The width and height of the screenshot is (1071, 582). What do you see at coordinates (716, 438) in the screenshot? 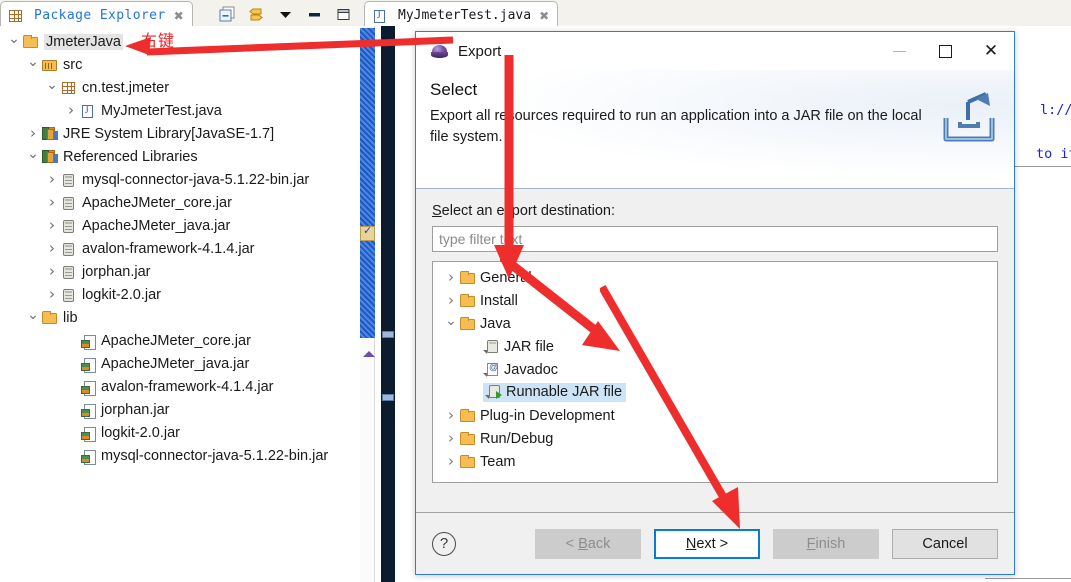
I see `export-tree-item-run-debug: Run/Debug` at bounding box center [716, 438].